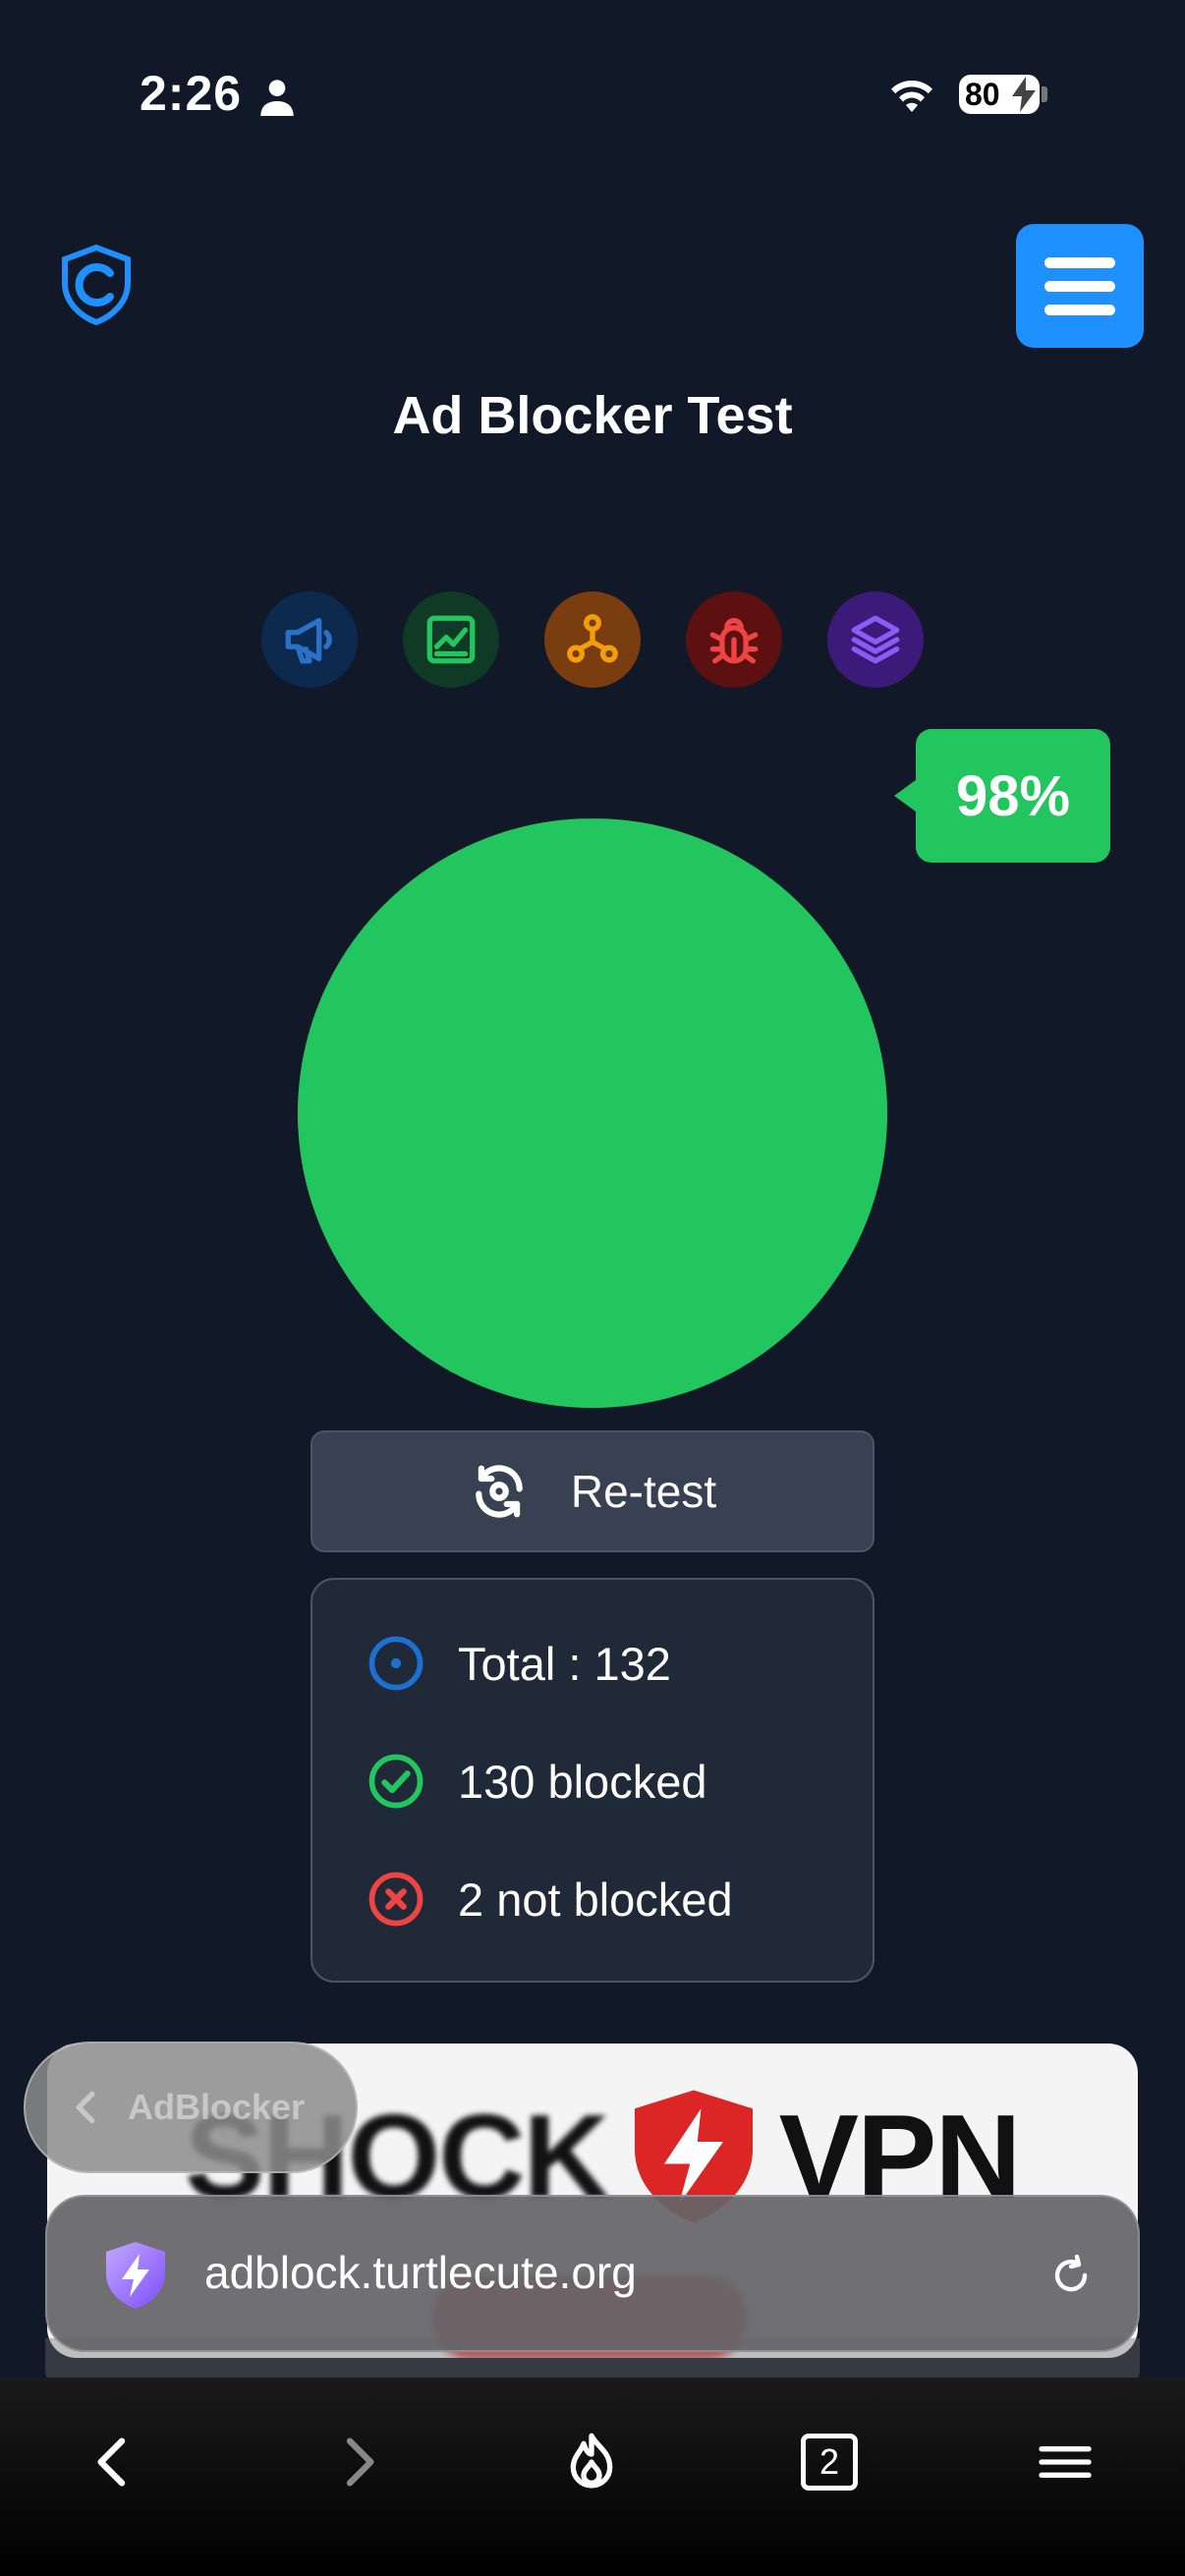 Image resolution: width=1185 pixels, height=2576 pixels. What do you see at coordinates (396, 1899) in the screenshot?
I see `x-circle-icon` at bounding box center [396, 1899].